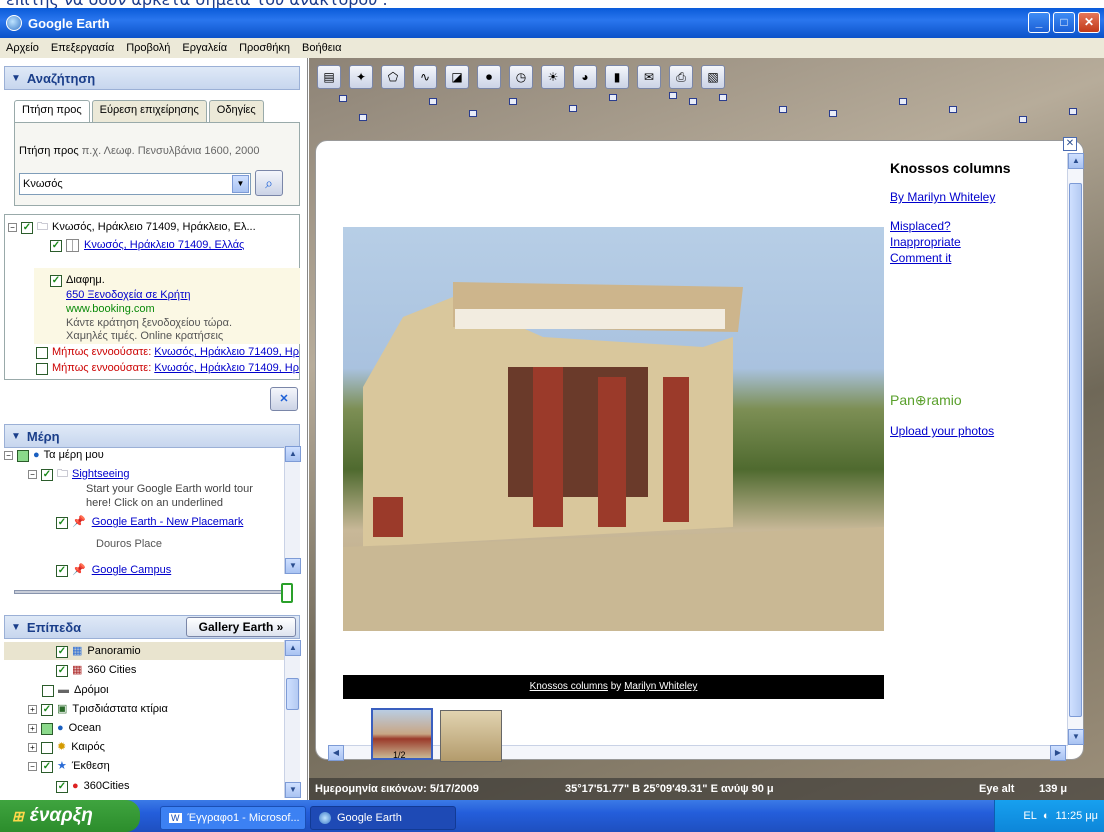 This screenshot has height=832, width=1104. Describe the element at coordinates (292, 719) in the screenshot. I see `layers-scrollbar: ▲ ▼` at that location.